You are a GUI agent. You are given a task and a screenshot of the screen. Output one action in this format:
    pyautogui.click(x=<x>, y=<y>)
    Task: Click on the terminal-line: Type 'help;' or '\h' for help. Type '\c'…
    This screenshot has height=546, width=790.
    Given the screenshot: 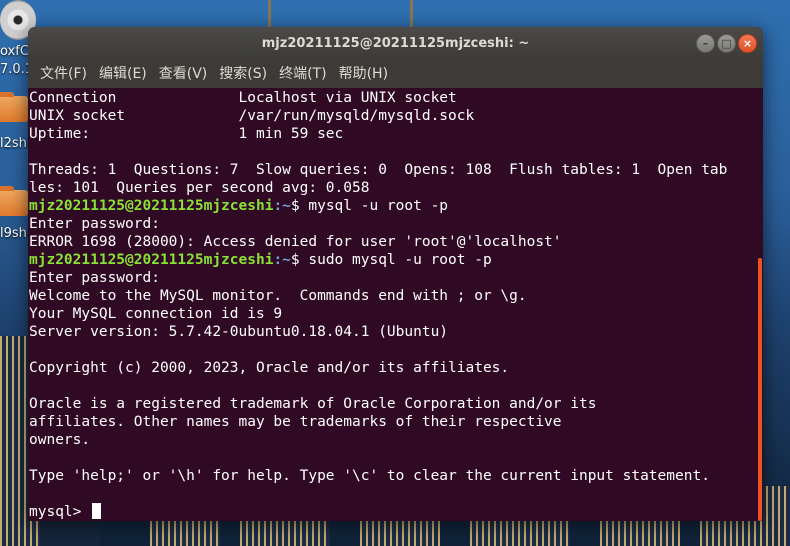 What is the action you would take?
    pyautogui.click(x=369, y=476)
    